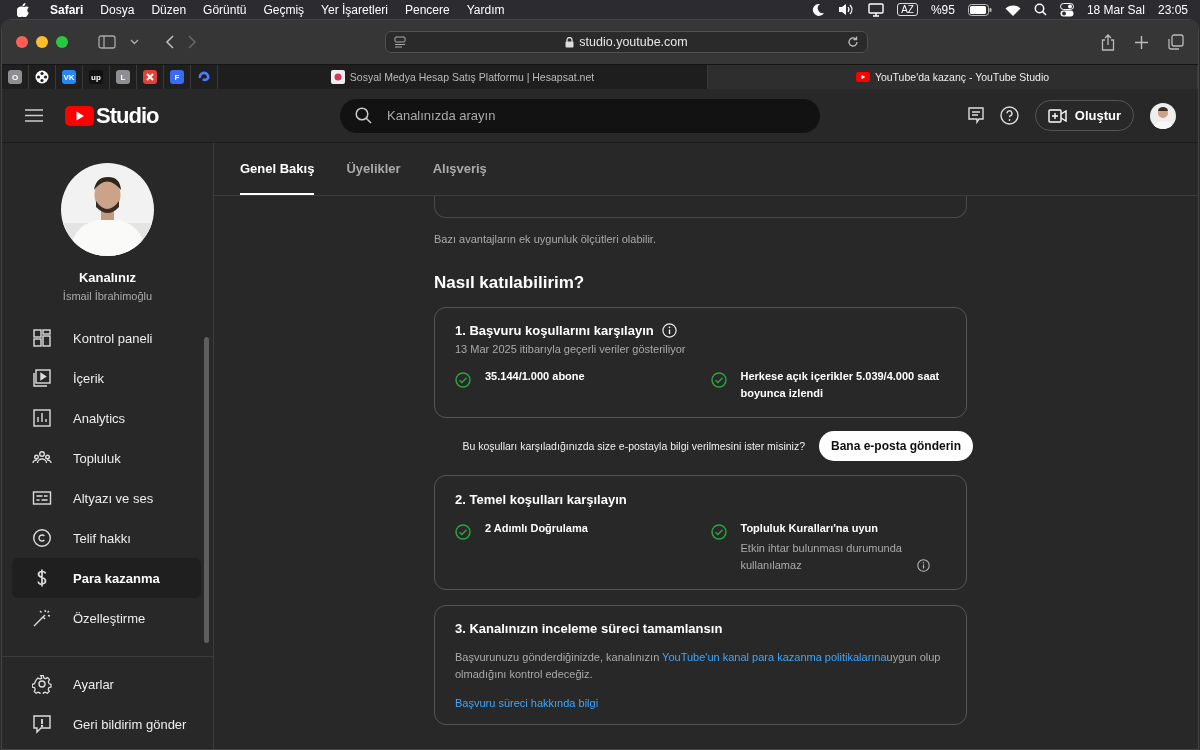  Describe the element at coordinates (896, 446) in the screenshot. I see `email-me-button: Bana e-posta gönderin` at that location.